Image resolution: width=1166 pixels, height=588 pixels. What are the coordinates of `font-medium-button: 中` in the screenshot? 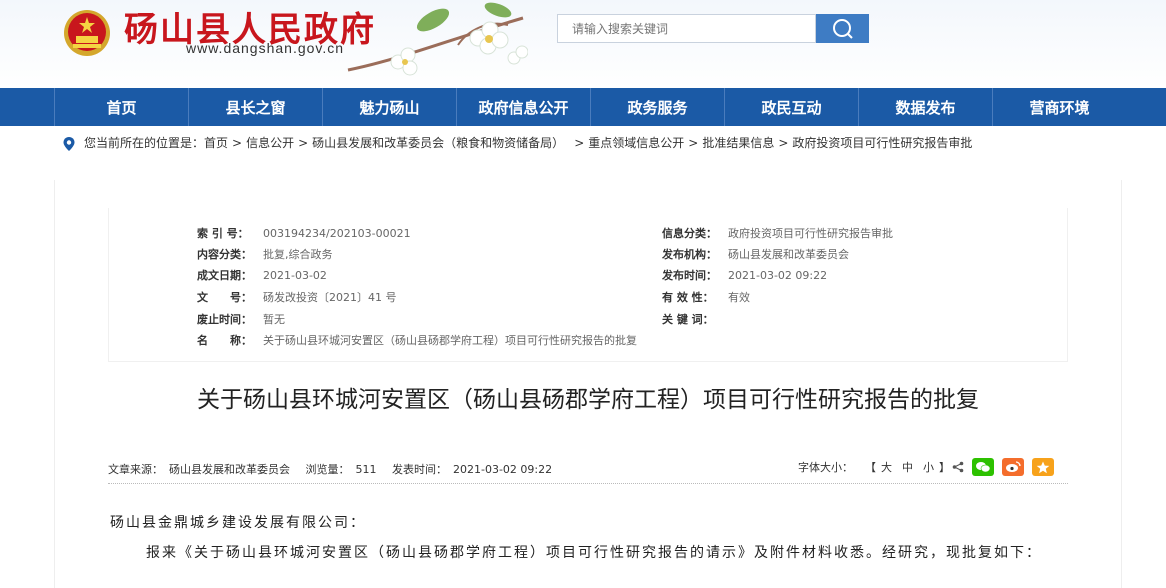 It's located at (907, 467).